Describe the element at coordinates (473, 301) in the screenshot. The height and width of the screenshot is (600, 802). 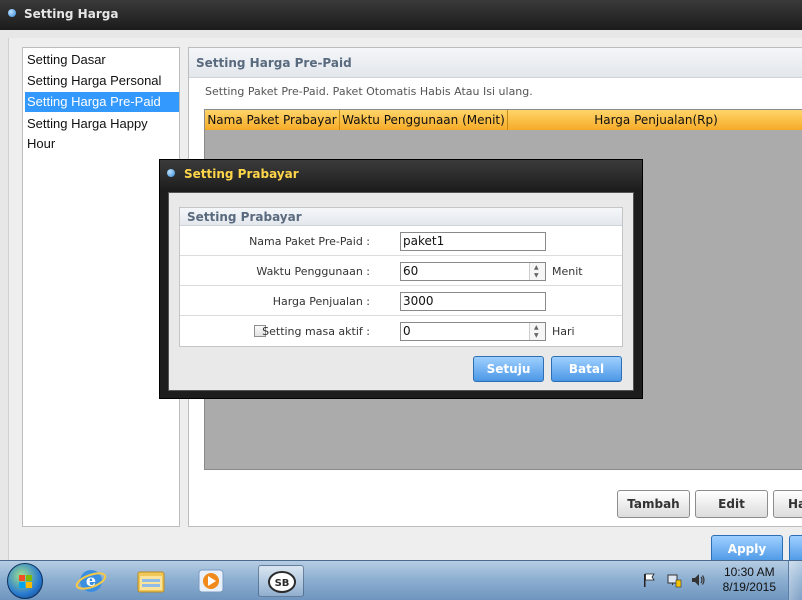
I see `price-input: 3000` at that location.